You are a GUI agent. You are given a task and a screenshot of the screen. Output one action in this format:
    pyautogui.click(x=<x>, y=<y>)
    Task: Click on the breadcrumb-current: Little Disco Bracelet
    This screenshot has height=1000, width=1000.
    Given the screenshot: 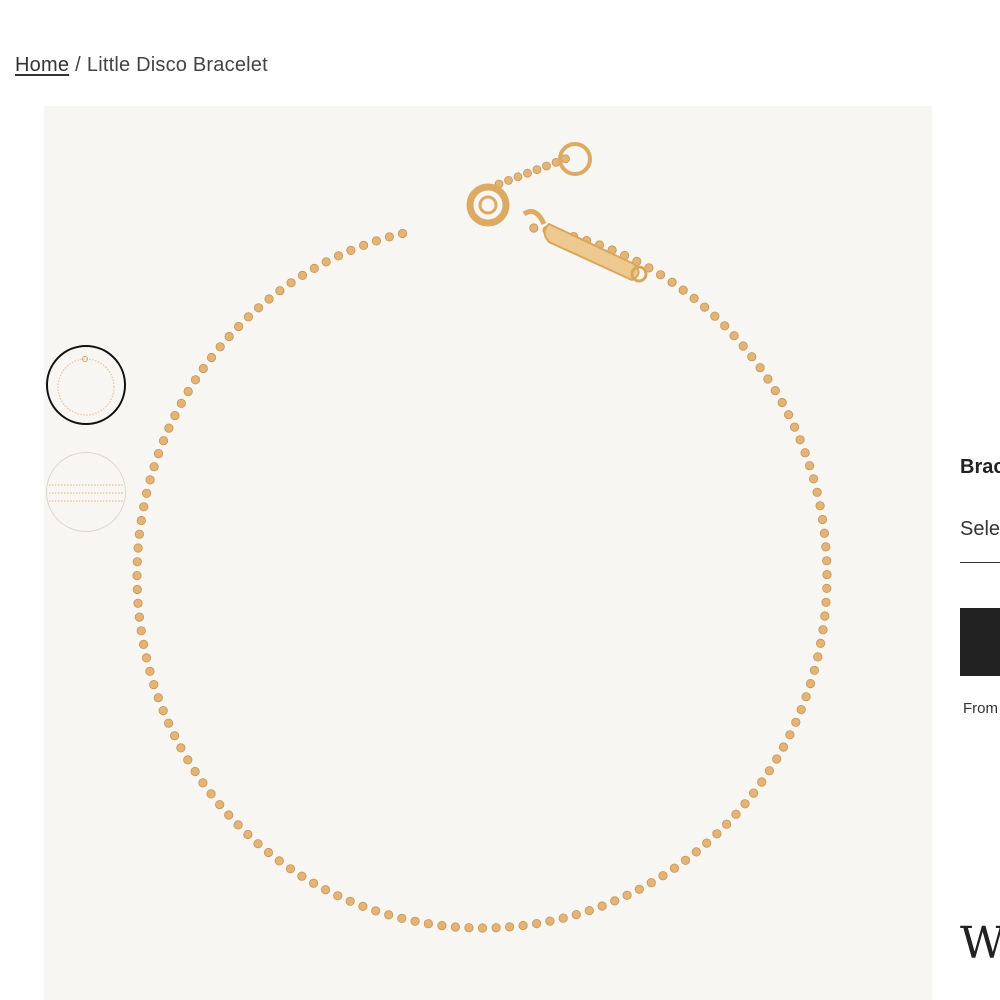 What is the action you would take?
    pyautogui.click(x=177, y=65)
    